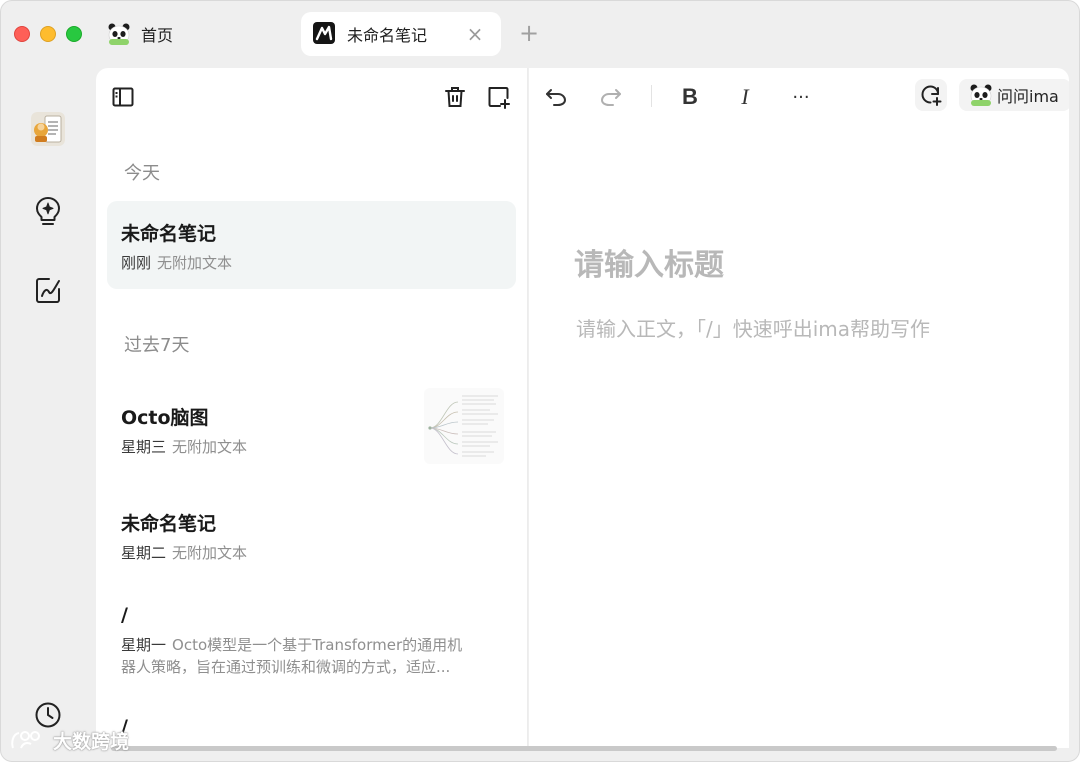 Image resolution: width=1080 pixels, height=762 pixels. I want to click on window-minimize-button, so click(48, 34).